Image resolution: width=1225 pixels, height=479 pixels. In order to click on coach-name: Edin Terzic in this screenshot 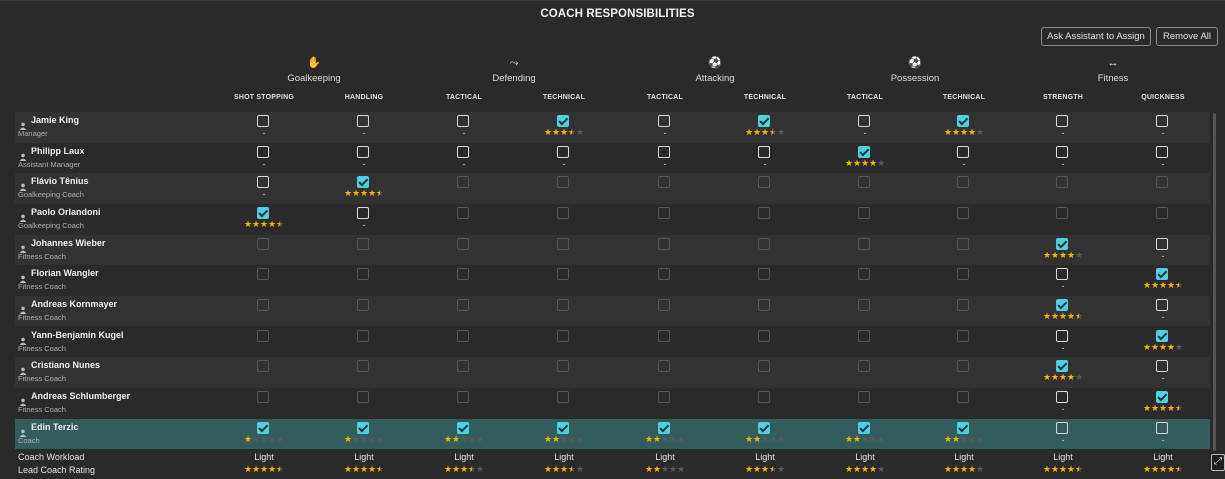, I will do `click(54, 427)`.